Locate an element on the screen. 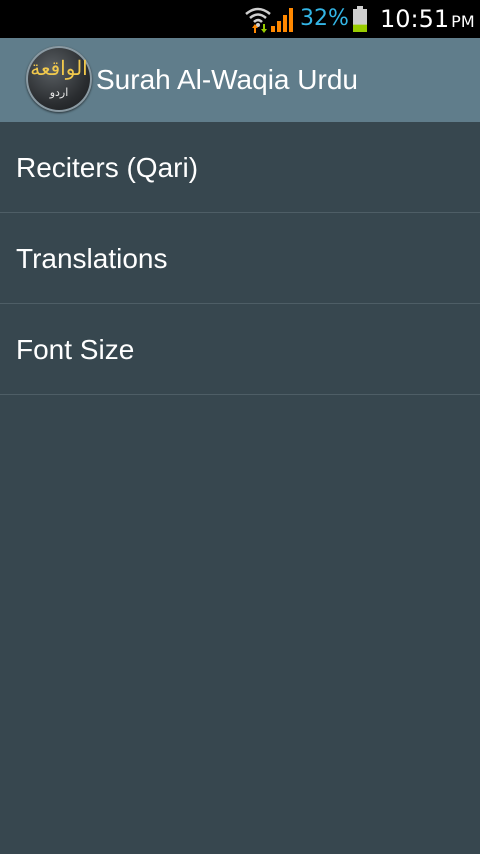  battery-percent: 32% is located at coordinates (324, 18).